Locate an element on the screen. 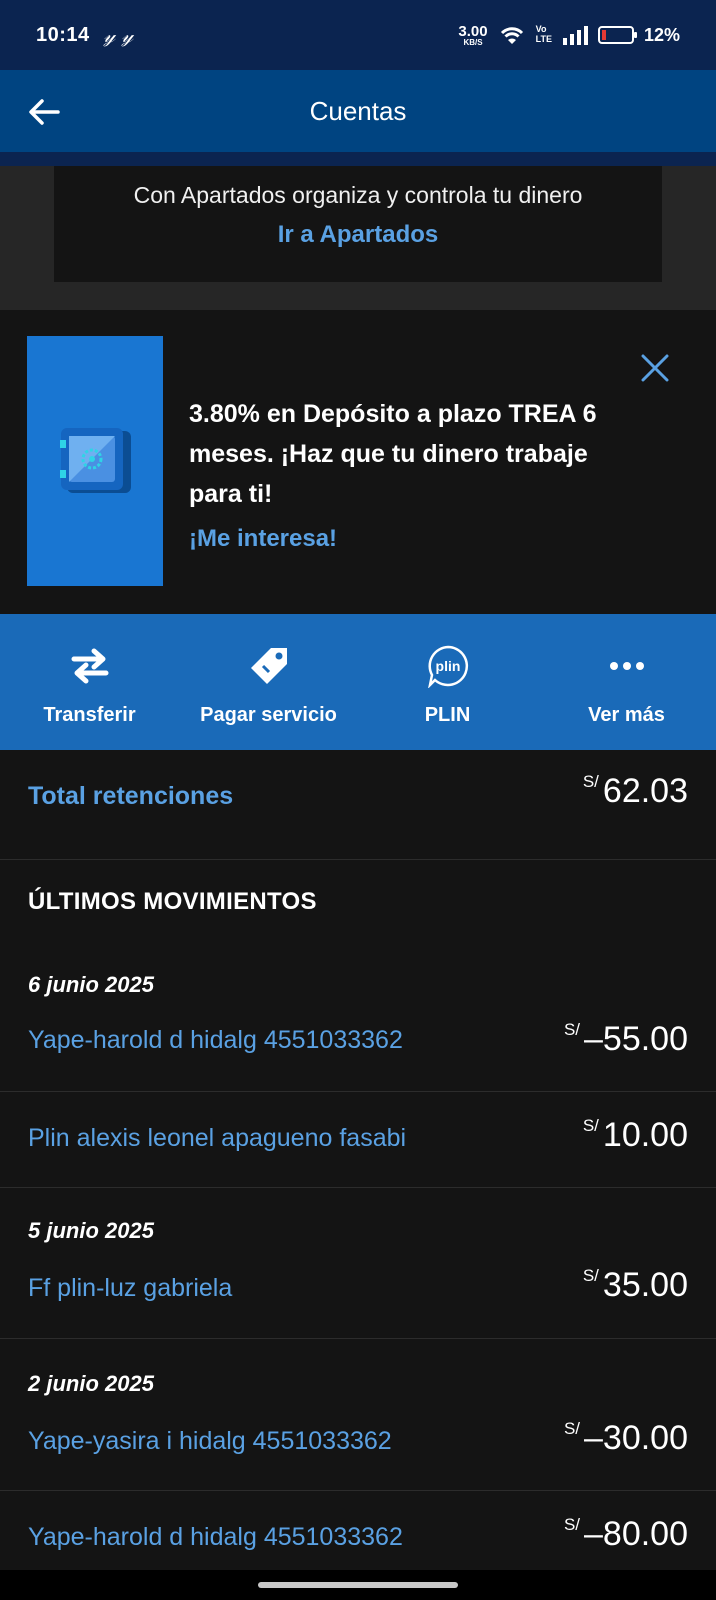  network-speed-unit: KB/S is located at coordinates (473, 42).